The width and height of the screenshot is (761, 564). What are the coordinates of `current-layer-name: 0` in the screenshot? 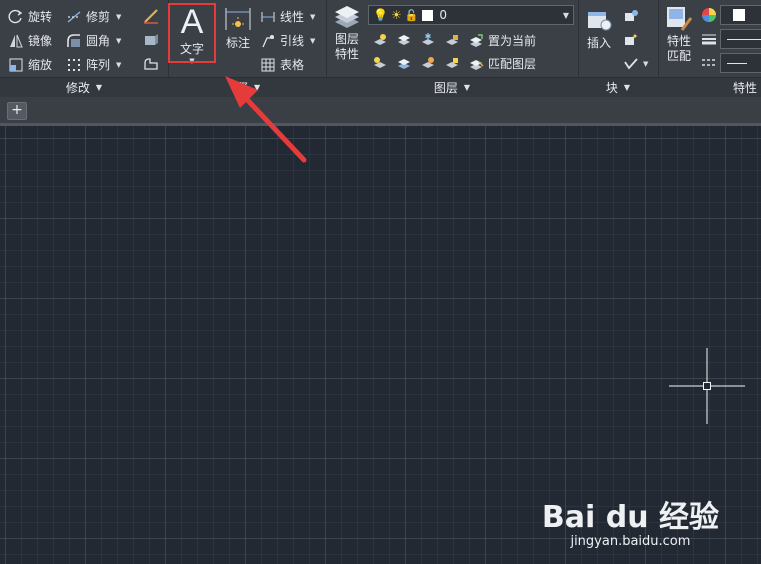 It's located at (443, 15).